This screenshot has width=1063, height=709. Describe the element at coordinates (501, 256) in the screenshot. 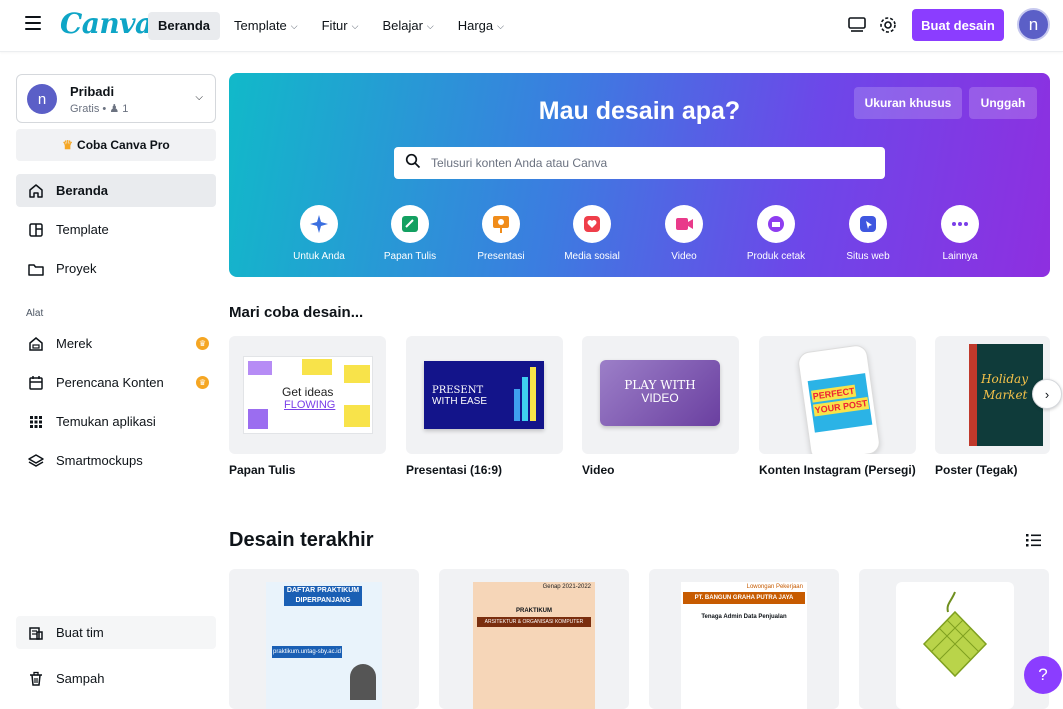

I see `category-label: Presentasi` at that location.